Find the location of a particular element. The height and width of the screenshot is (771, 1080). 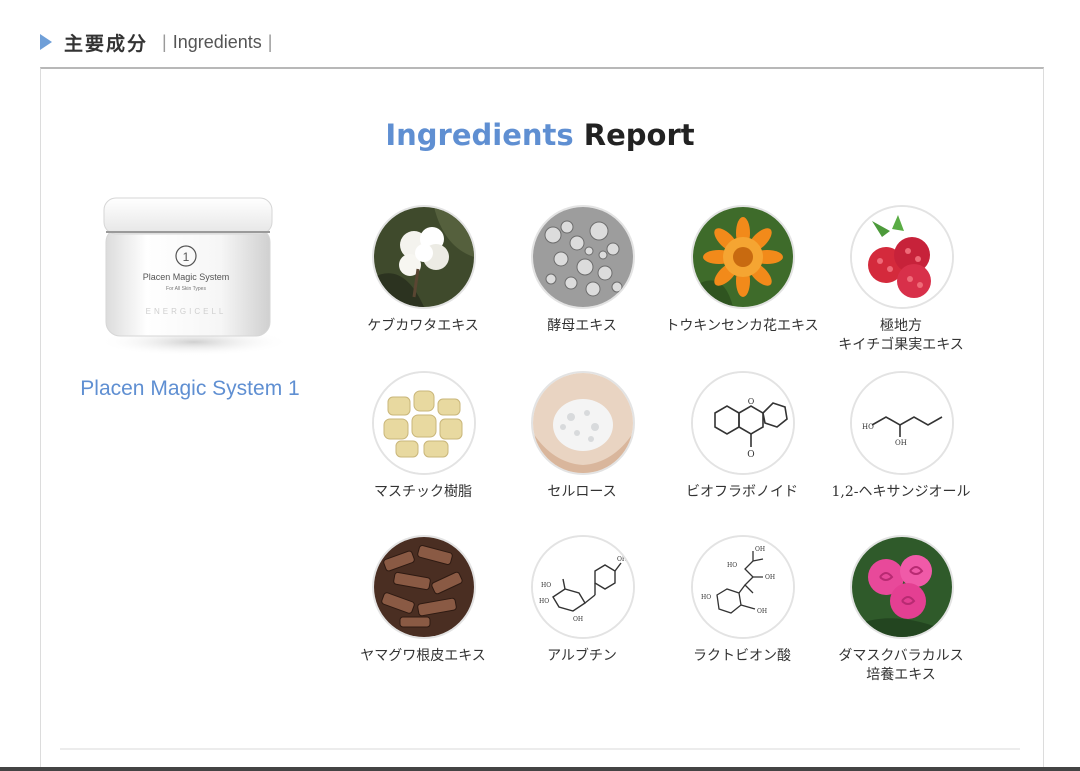

section-subtitle: Ingredients is located at coordinates (217, 41).